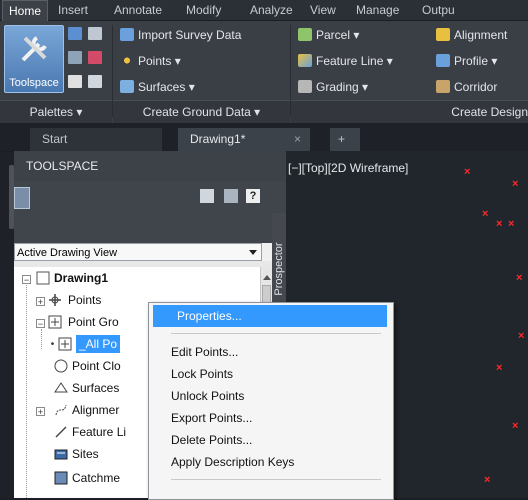  I want to click on tree-item-alignments: Alignmer, so click(95, 410).